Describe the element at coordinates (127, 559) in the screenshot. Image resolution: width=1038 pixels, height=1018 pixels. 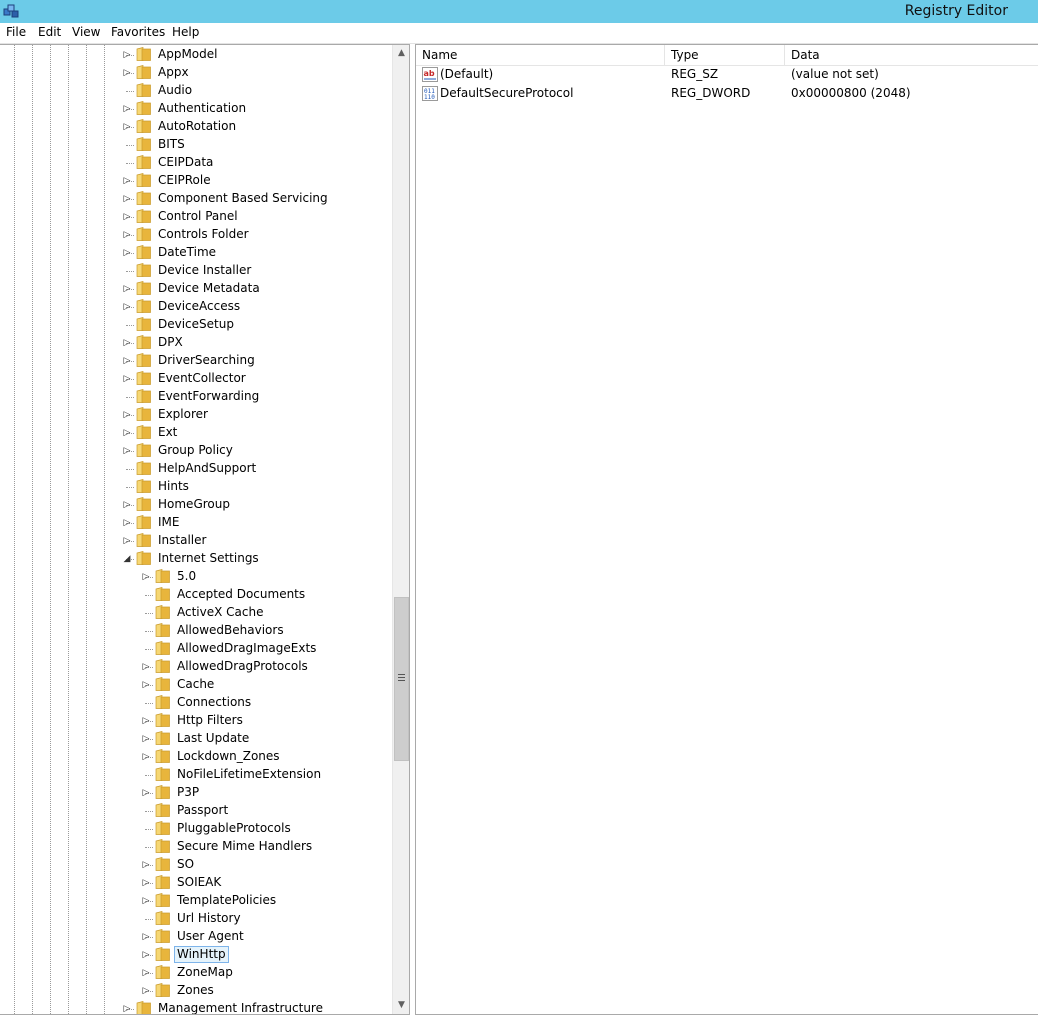
I see `expanded-arrow-icon: ◢` at that location.